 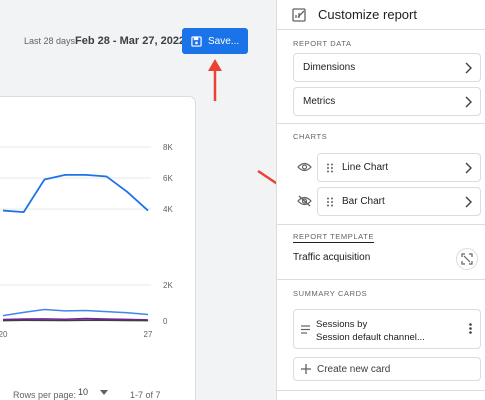 I want to click on unlink-icon, so click(x=467, y=259).